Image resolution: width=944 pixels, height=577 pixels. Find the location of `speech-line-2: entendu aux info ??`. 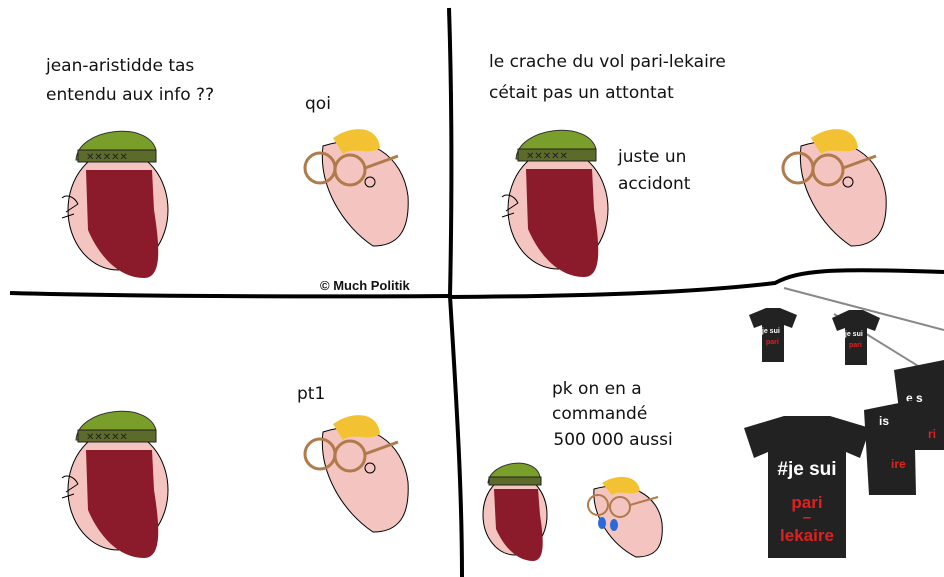

speech-line-2: entendu aux info ?? is located at coordinates (130, 95).